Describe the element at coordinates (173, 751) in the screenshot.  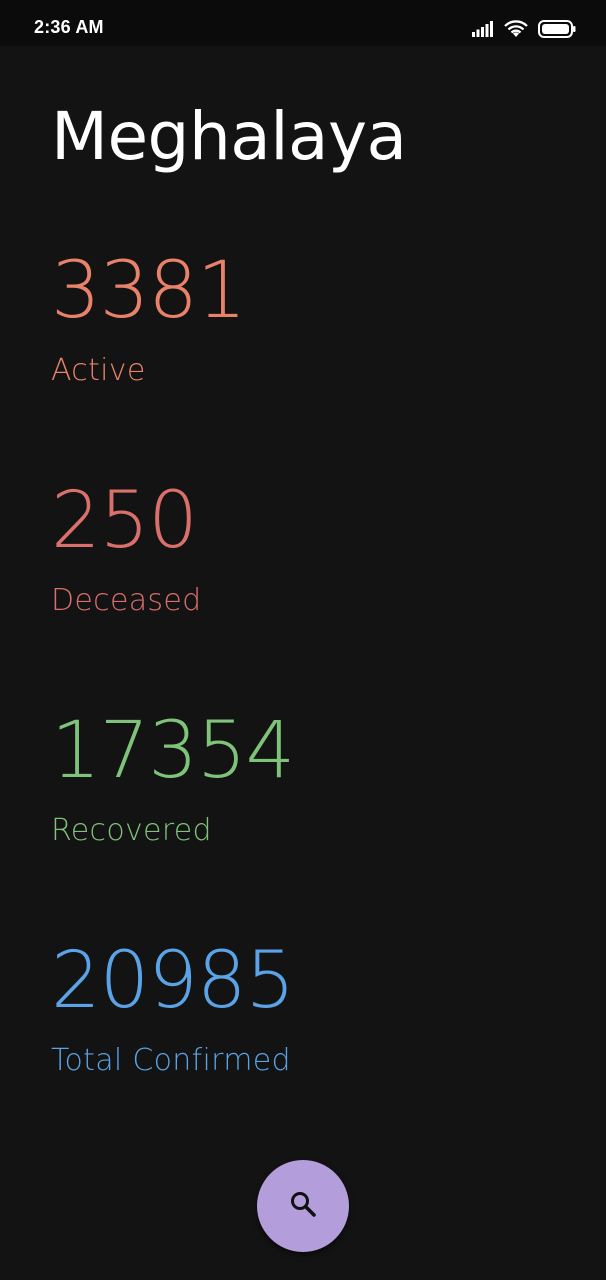
I see `stat-recovered-value: 17354` at that location.